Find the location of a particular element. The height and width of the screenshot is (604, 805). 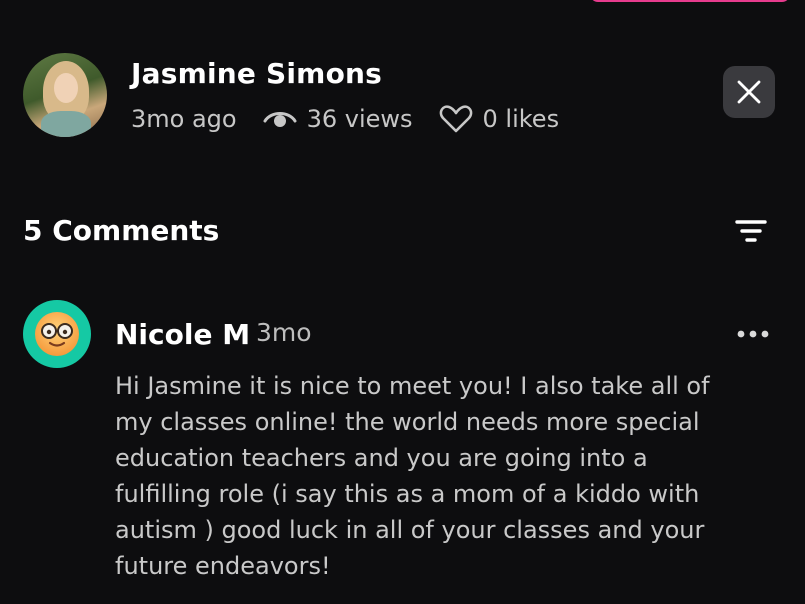

commenter-avatar is located at coordinates (57, 334).